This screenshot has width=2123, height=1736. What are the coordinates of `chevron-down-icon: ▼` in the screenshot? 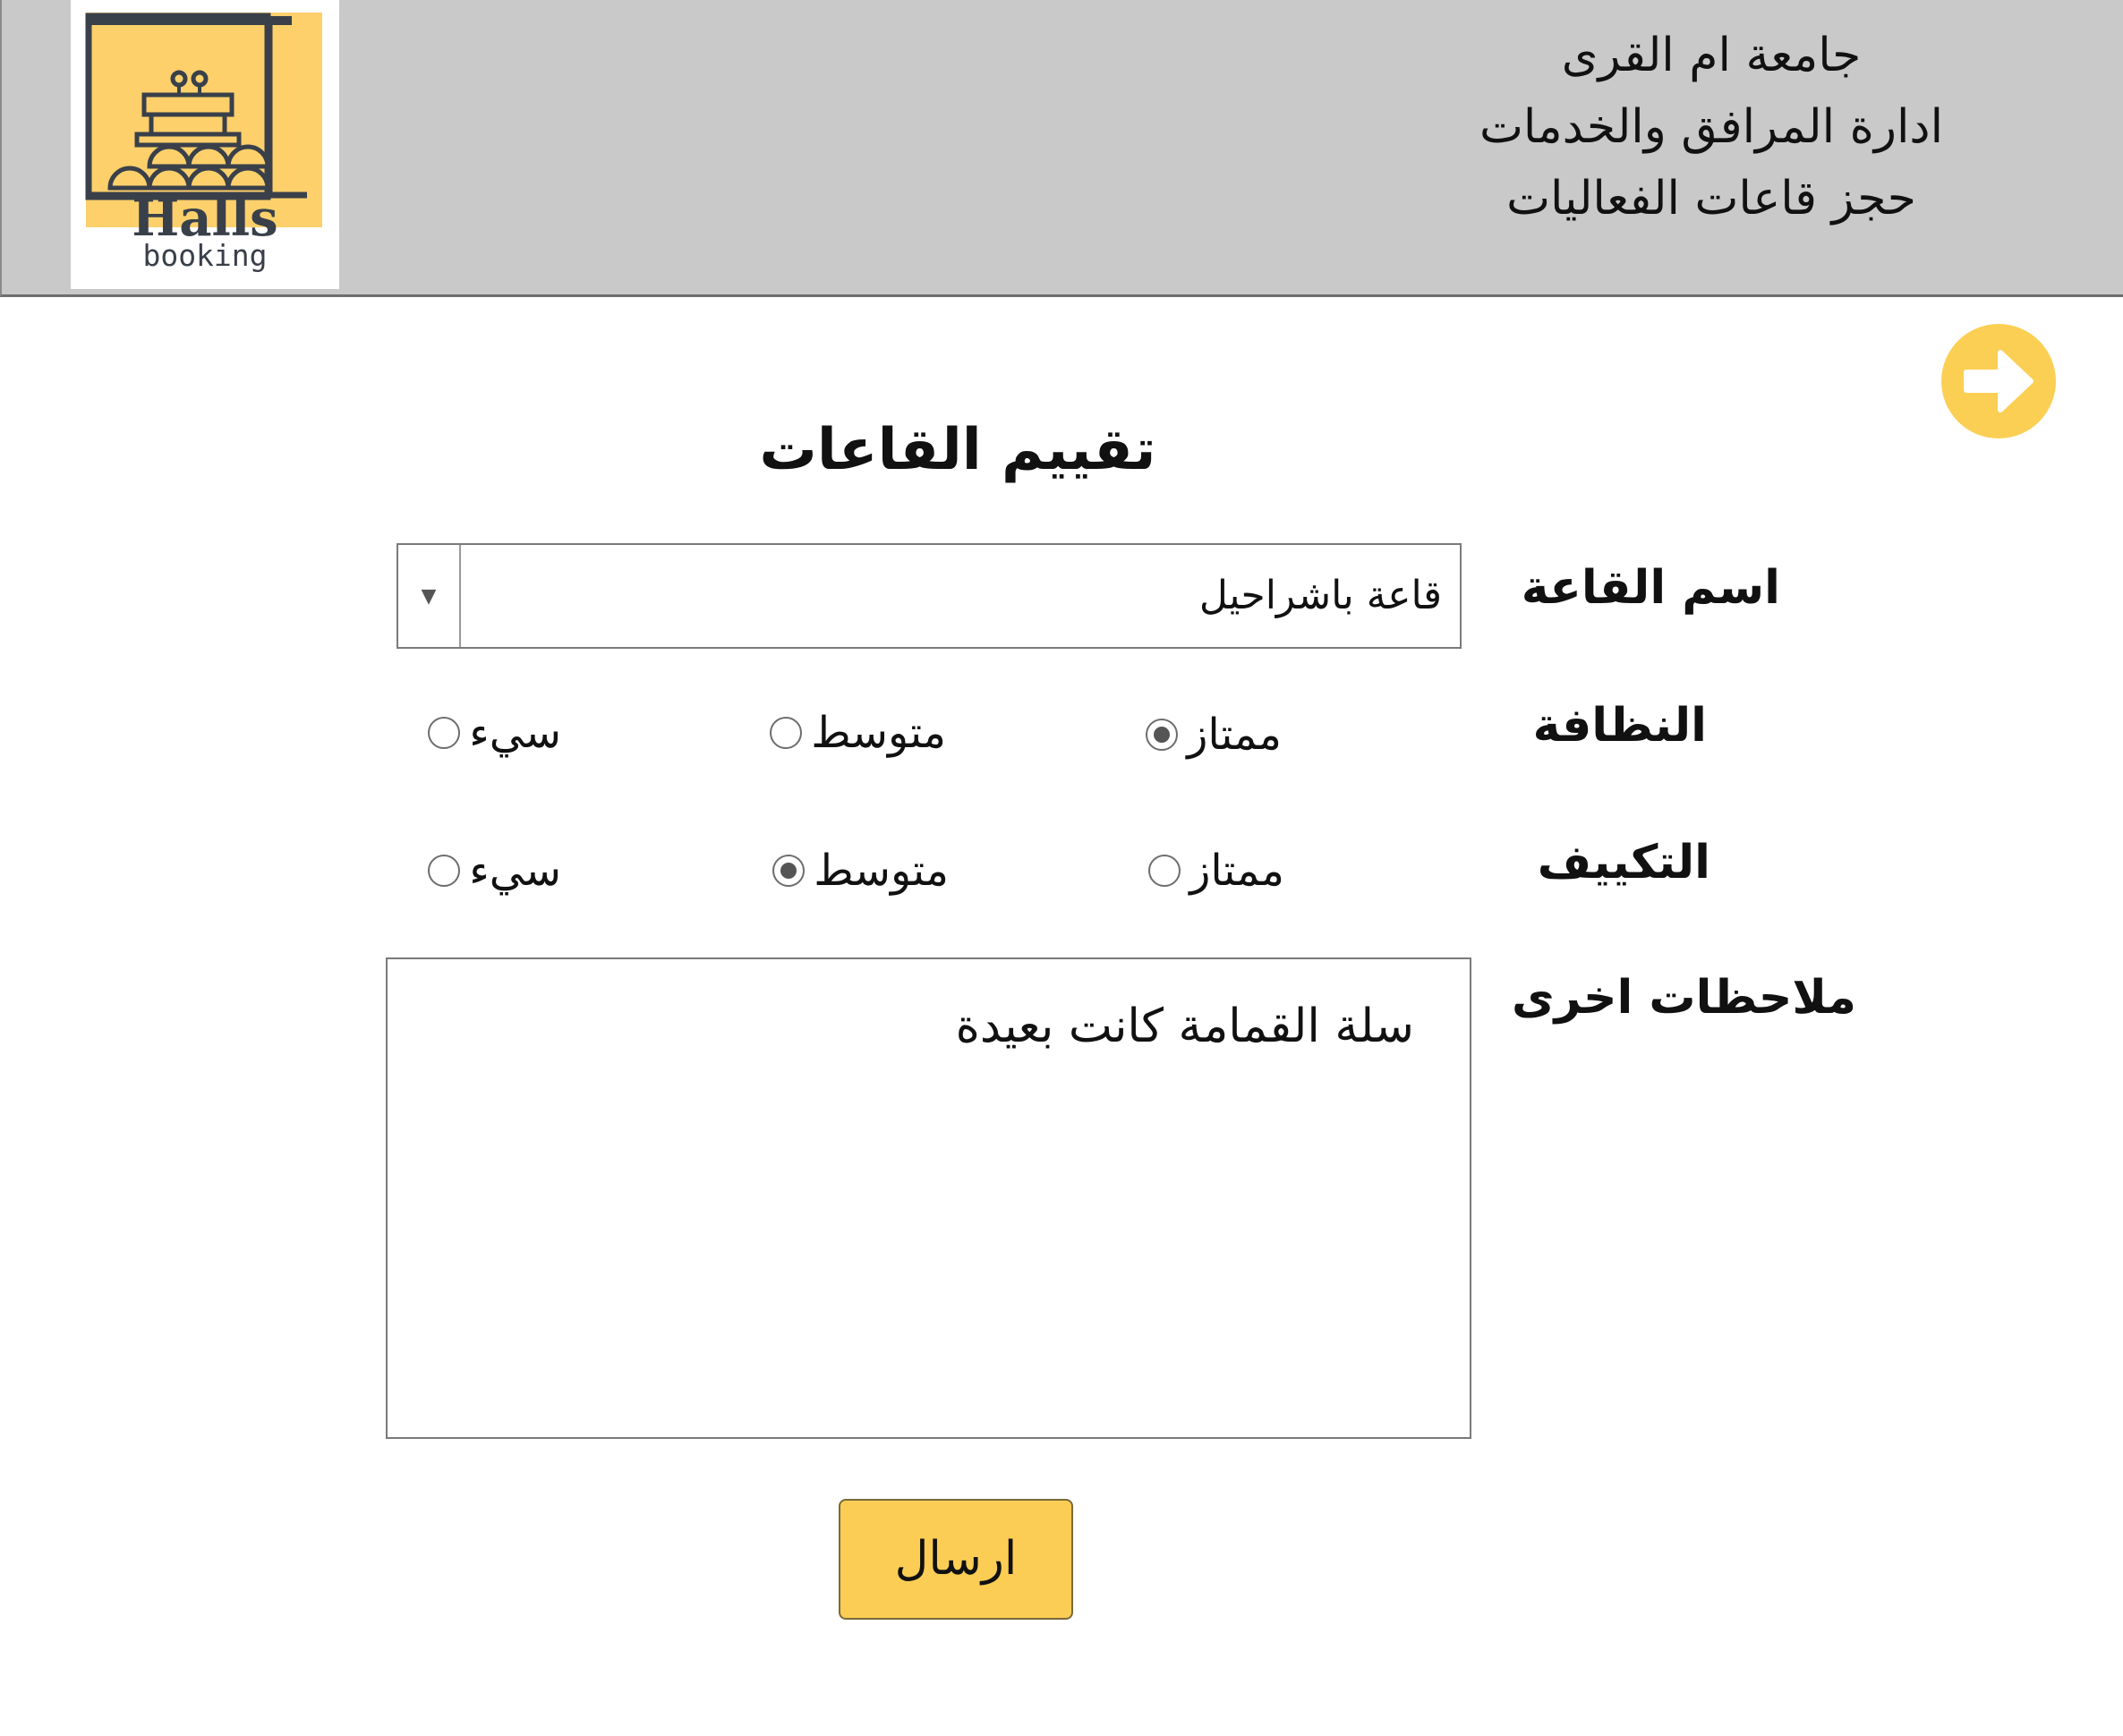 It's located at (430, 596).